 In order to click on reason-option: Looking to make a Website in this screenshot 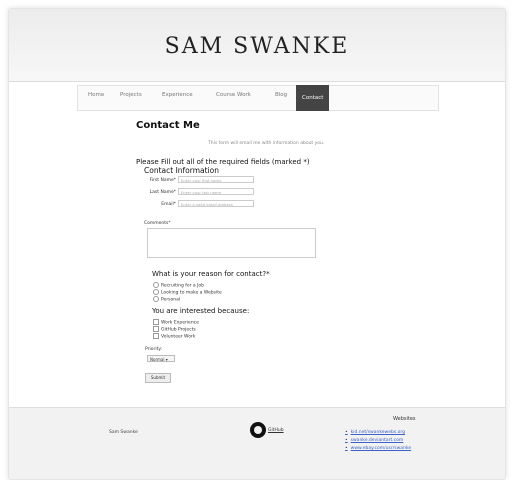, I will do `click(187, 292)`.